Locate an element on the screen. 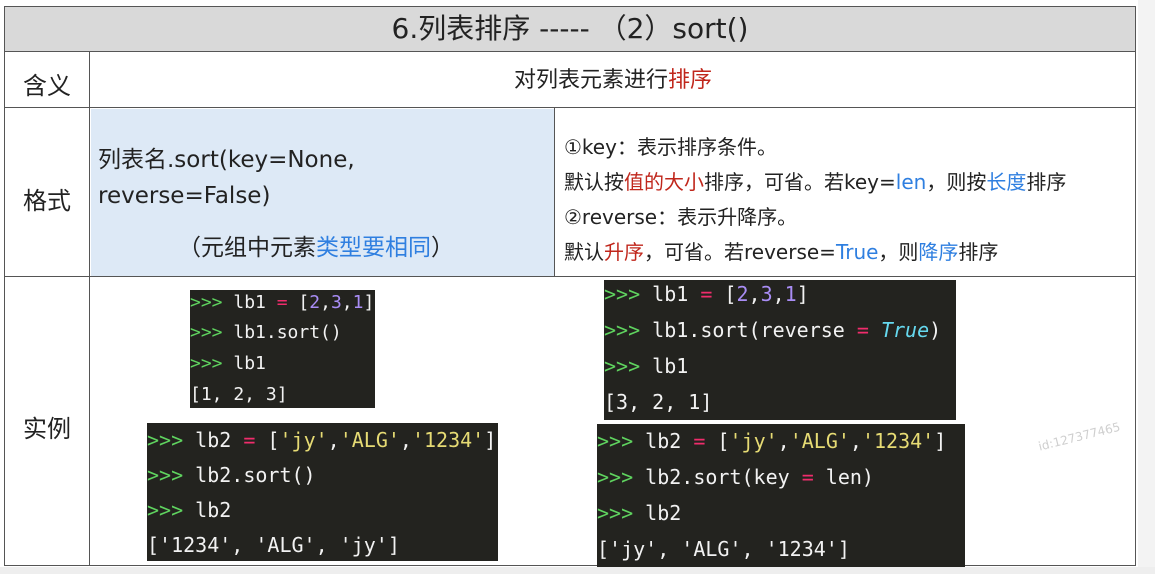 Image resolution: width=1155 pixels, height=574 pixels. code-output: ['jy', 'ALG', '1234'] is located at coordinates (723, 549).